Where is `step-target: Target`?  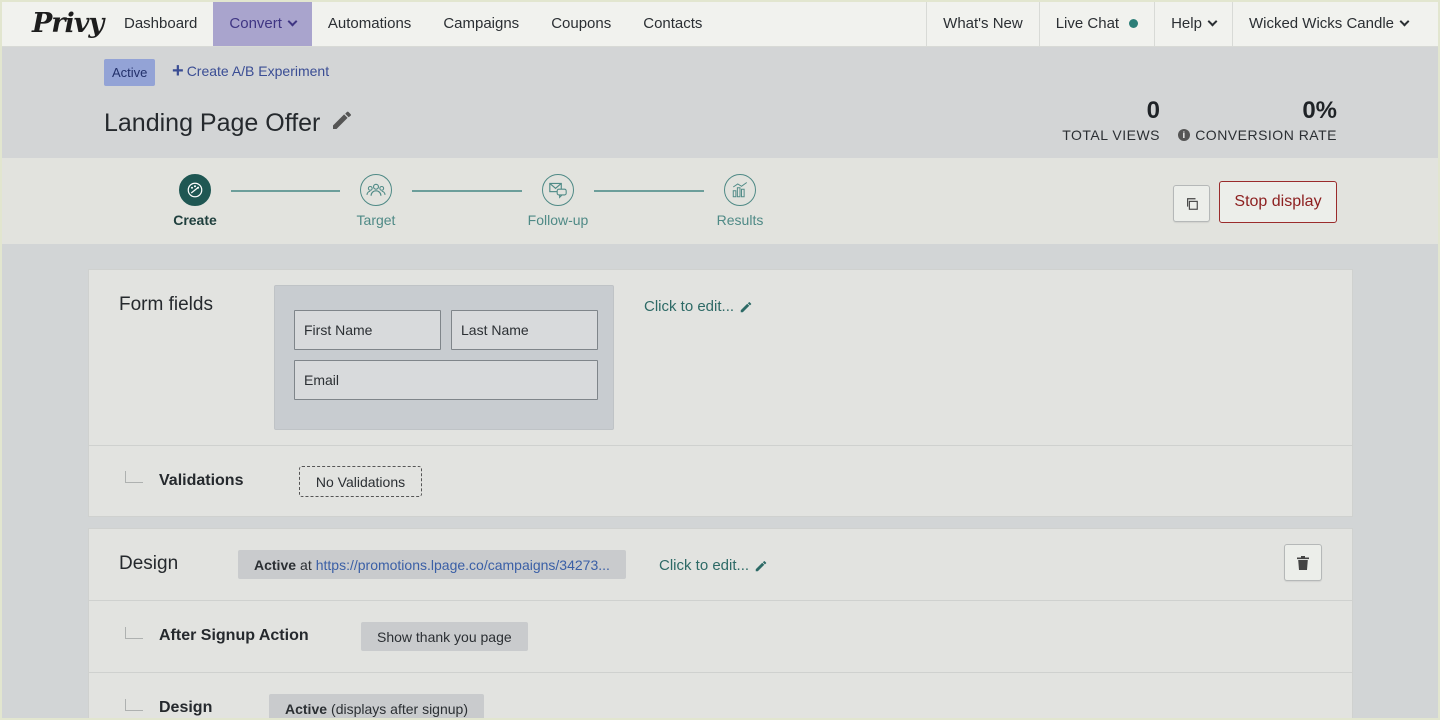
step-target: Target is located at coordinates (376, 201).